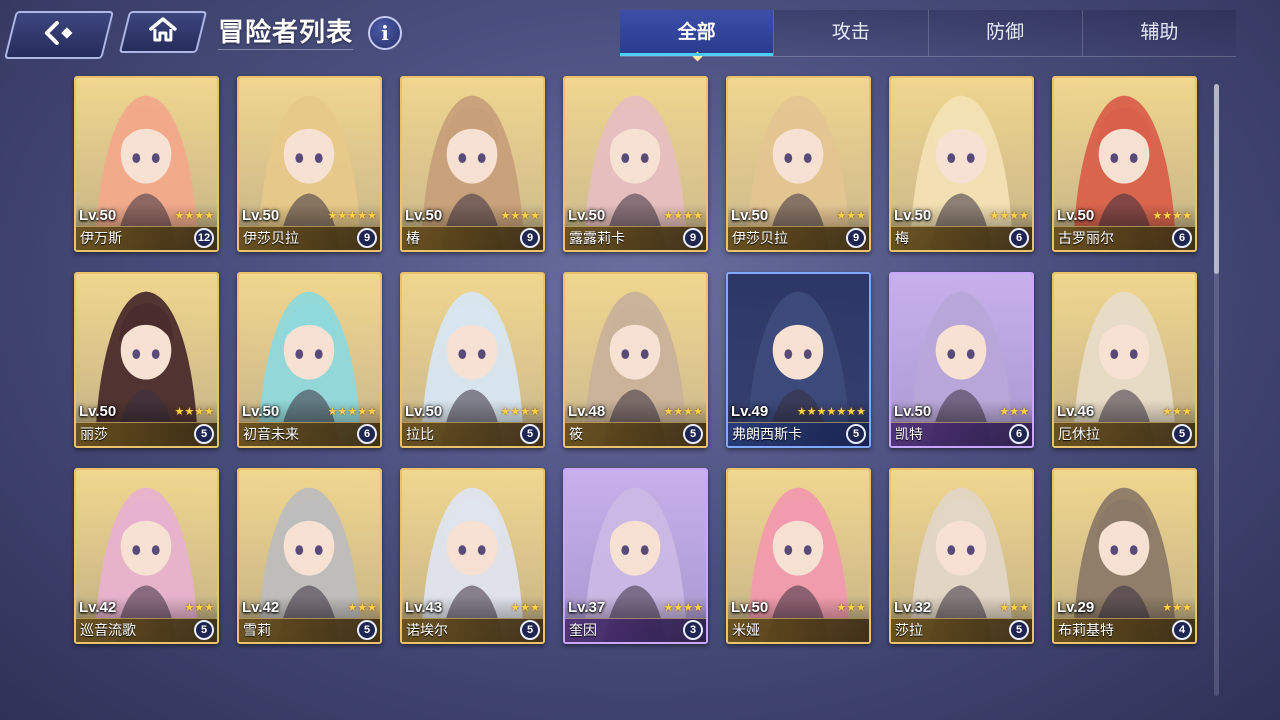 The width and height of the screenshot is (1280, 720). Describe the element at coordinates (309, 556) in the screenshot. I see `adventurer-card: Lv.42 ★ ★ ★ 雪莉 5` at that location.